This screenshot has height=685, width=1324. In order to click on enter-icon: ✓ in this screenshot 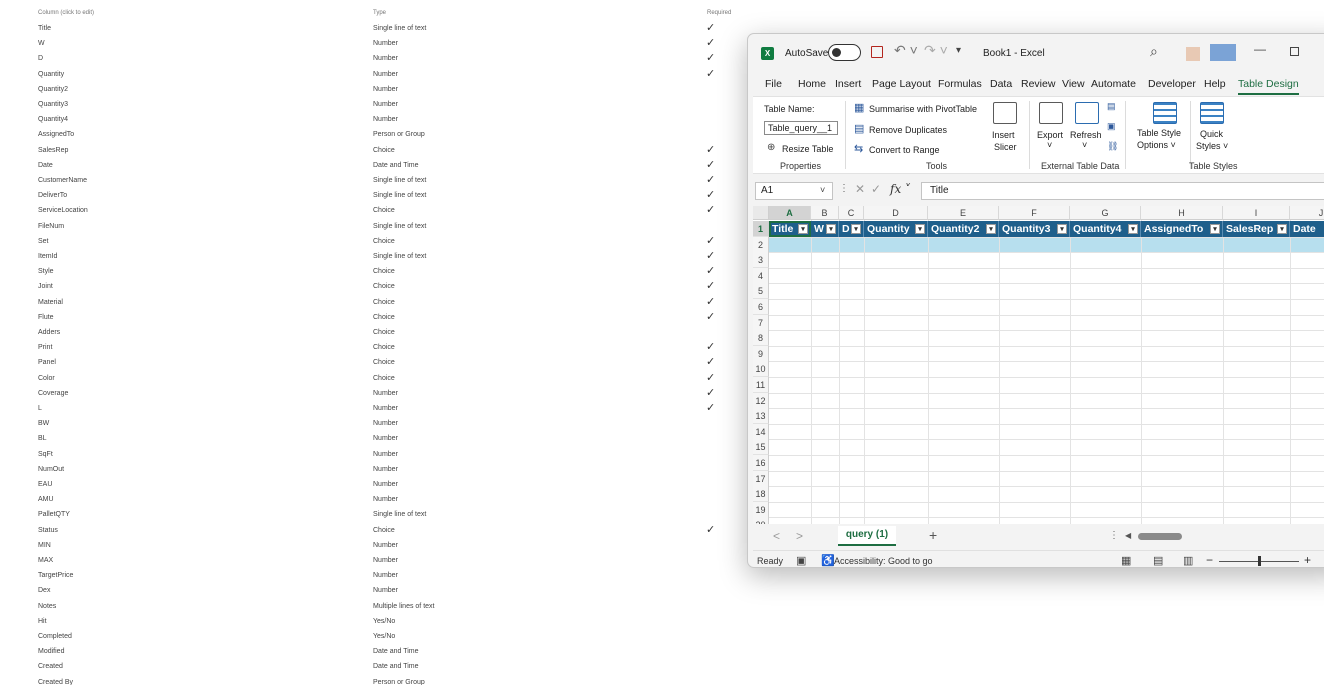, I will do `click(876, 189)`.